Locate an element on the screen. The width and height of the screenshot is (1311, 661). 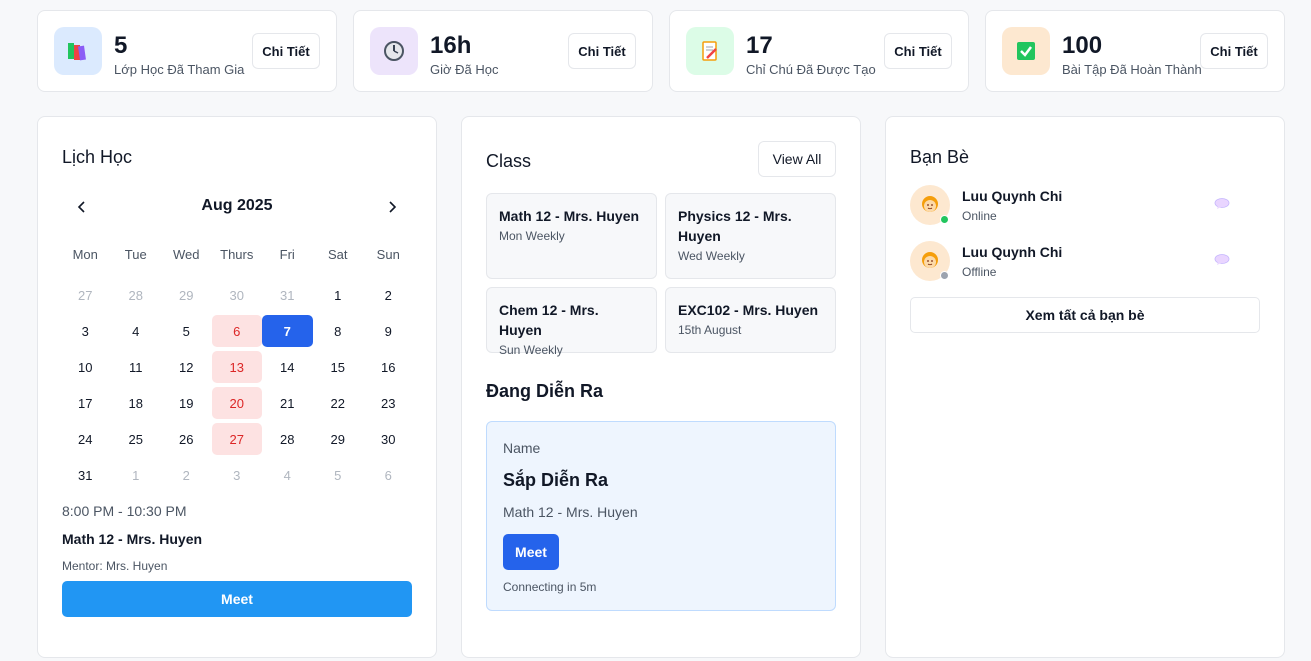
stat-label: Lớp Học Đã Tham Gia is located at coordinates (179, 69).